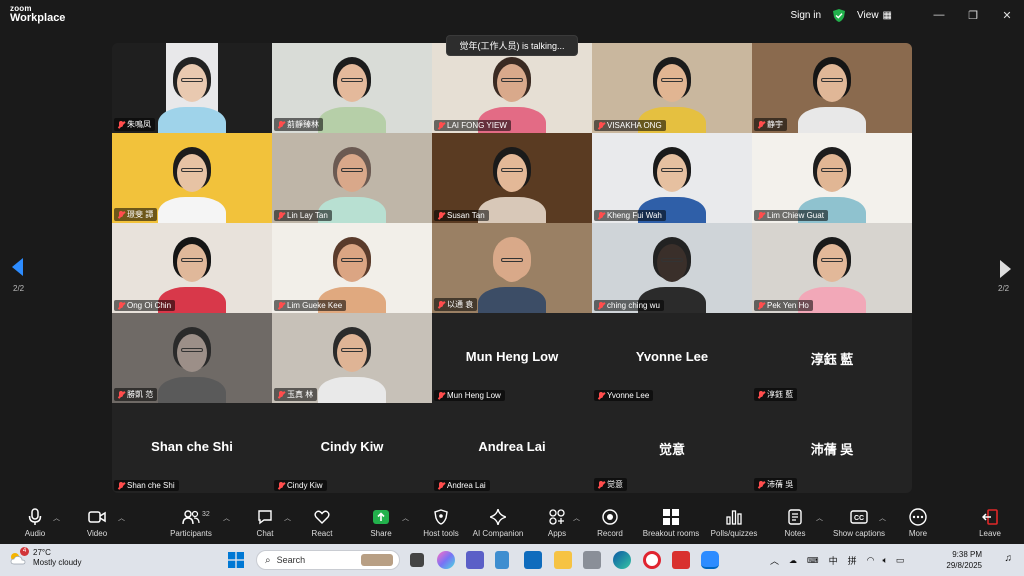 This screenshot has width=1024, height=576. I want to click on polls-button: Polls/quizzes, so click(734, 523).